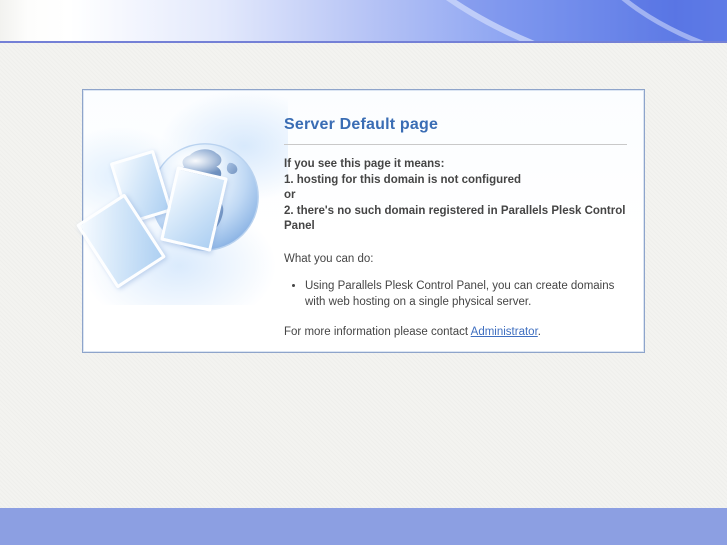 The image size is (727, 545). What do you see at coordinates (504, 332) in the screenshot?
I see `administrator-link: Administrator` at bounding box center [504, 332].